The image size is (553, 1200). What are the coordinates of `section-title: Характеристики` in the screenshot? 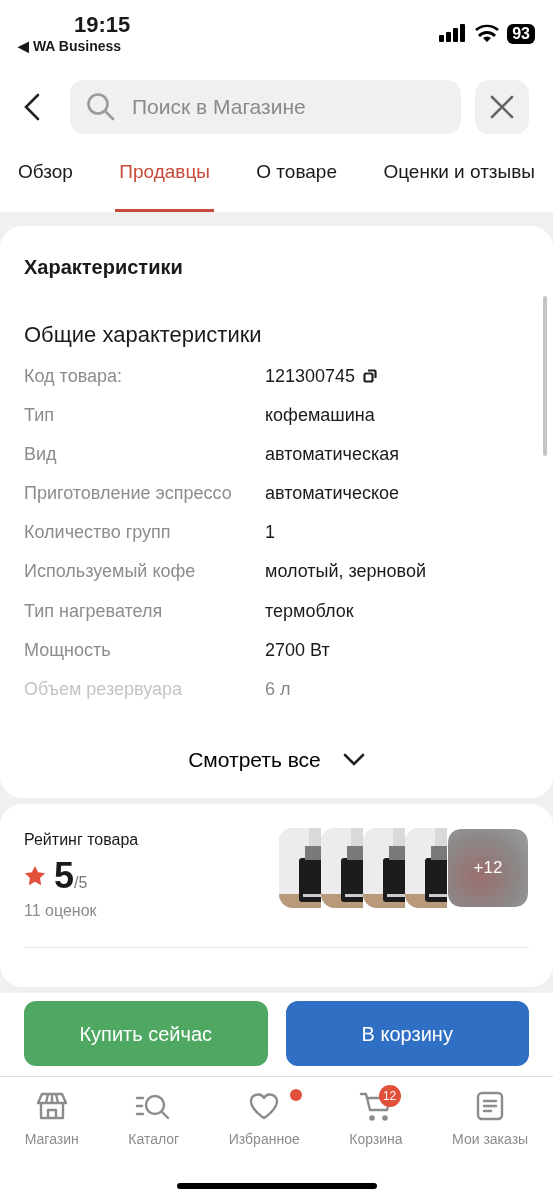 It's located at (103, 267).